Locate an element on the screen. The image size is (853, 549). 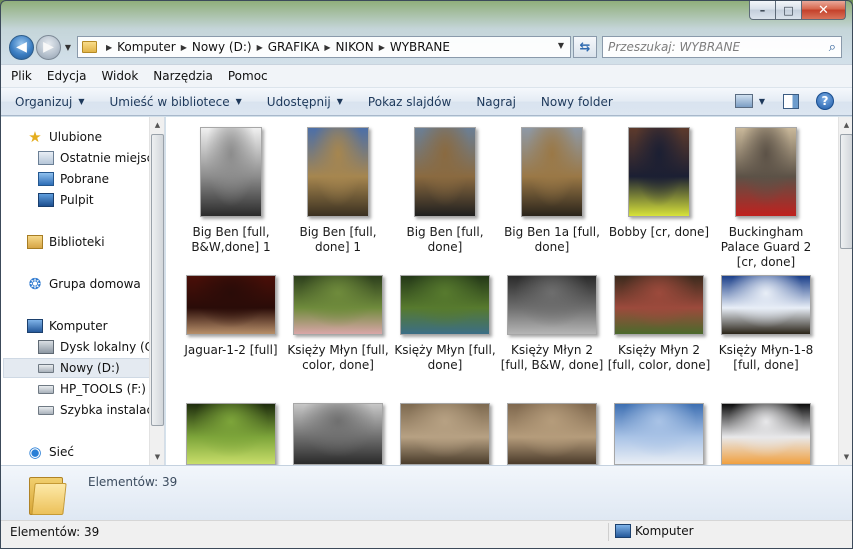
nav-recent-places: Ostatnie miejsca is located at coordinates (99, 158).